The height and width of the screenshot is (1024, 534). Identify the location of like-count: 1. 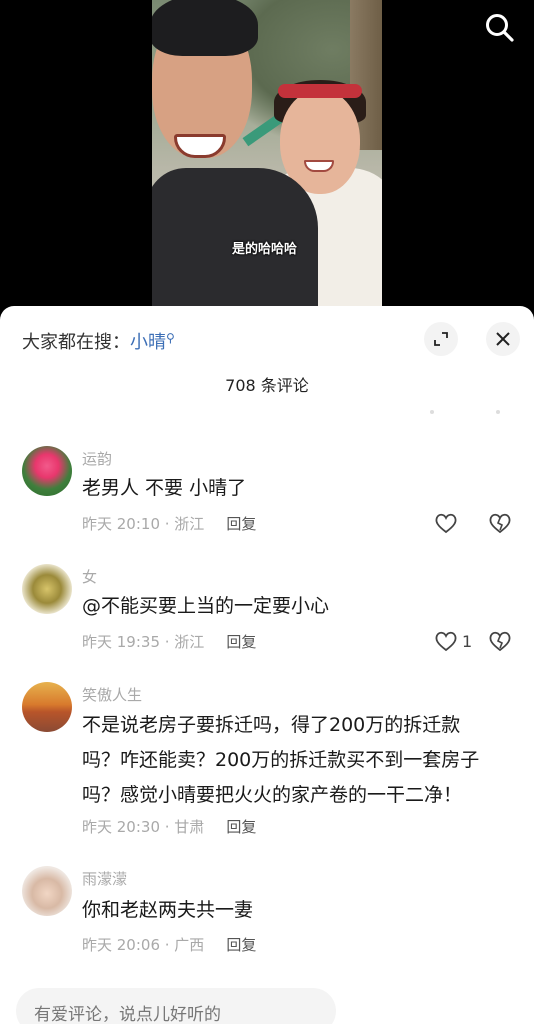
(467, 641).